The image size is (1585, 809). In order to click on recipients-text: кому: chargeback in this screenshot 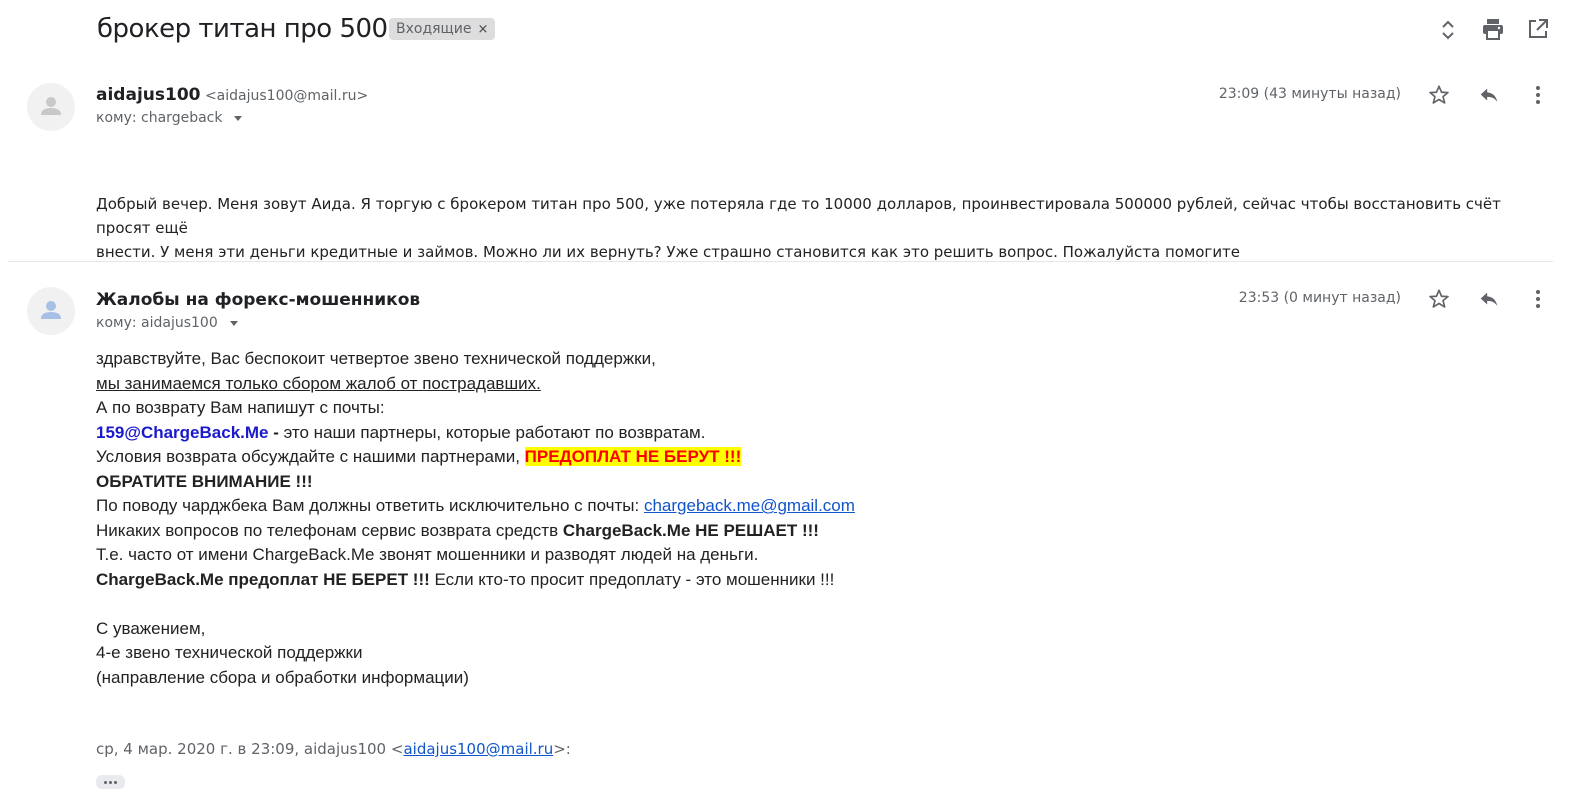, I will do `click(159, 118)`.